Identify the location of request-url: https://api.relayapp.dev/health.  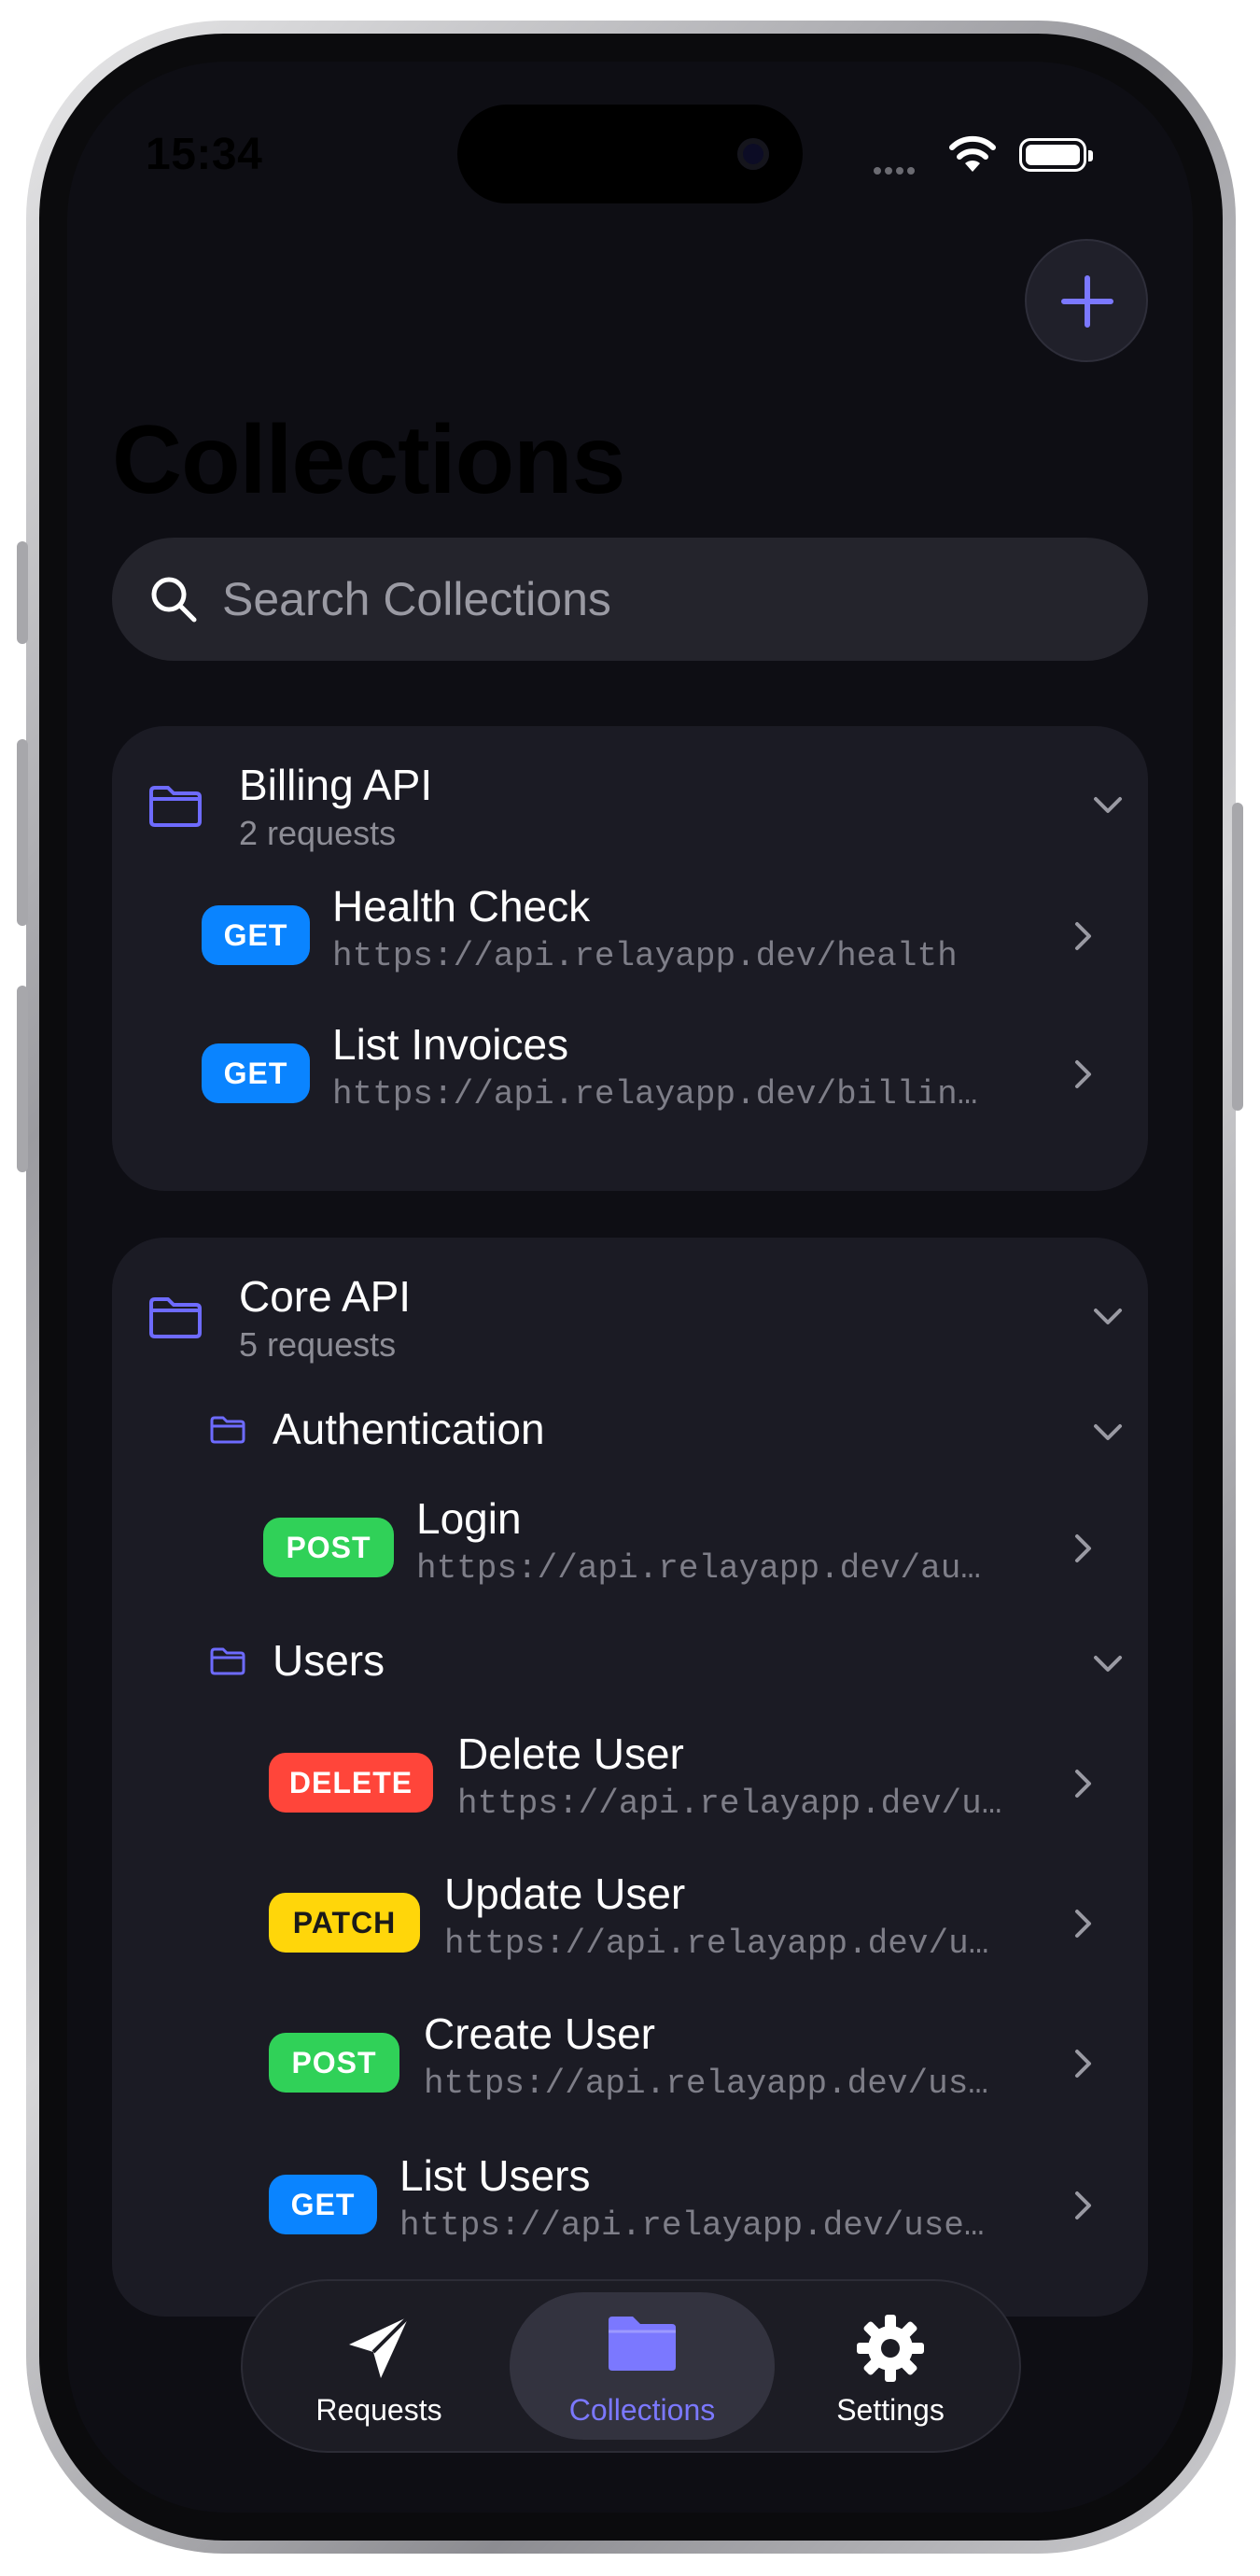
(645, 956).